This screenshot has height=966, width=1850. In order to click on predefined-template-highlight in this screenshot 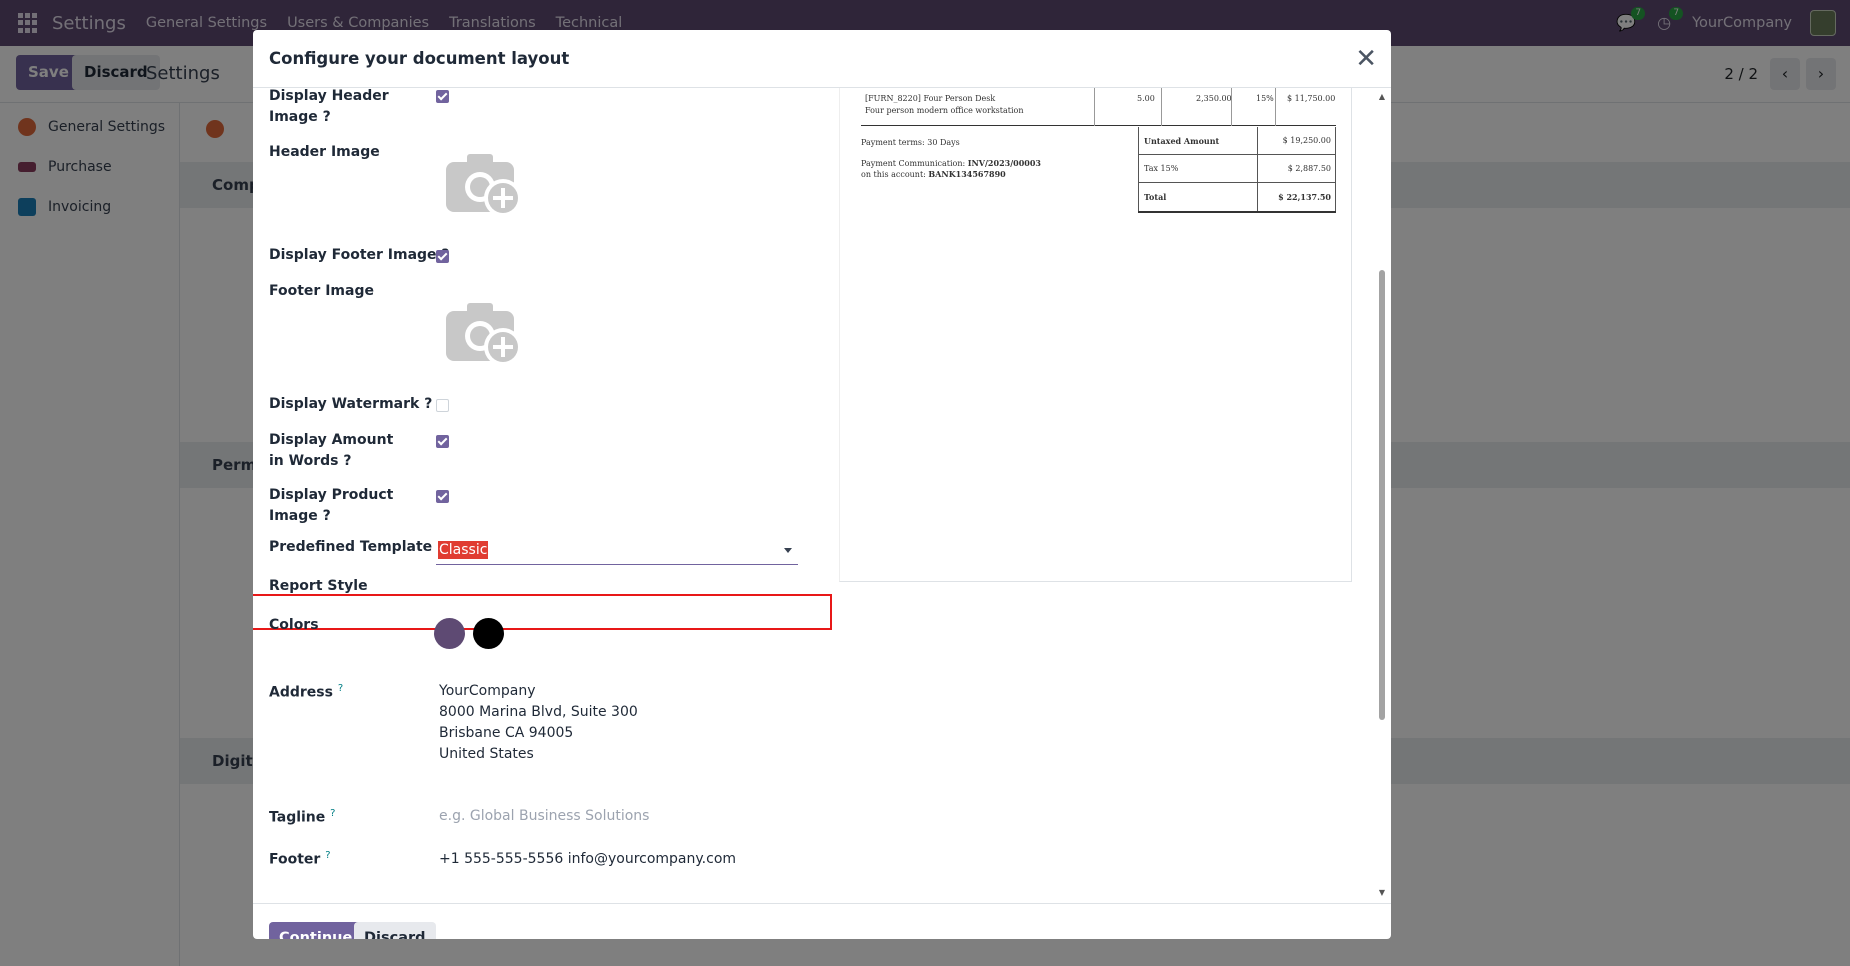, I will do `click(542, 612)`.